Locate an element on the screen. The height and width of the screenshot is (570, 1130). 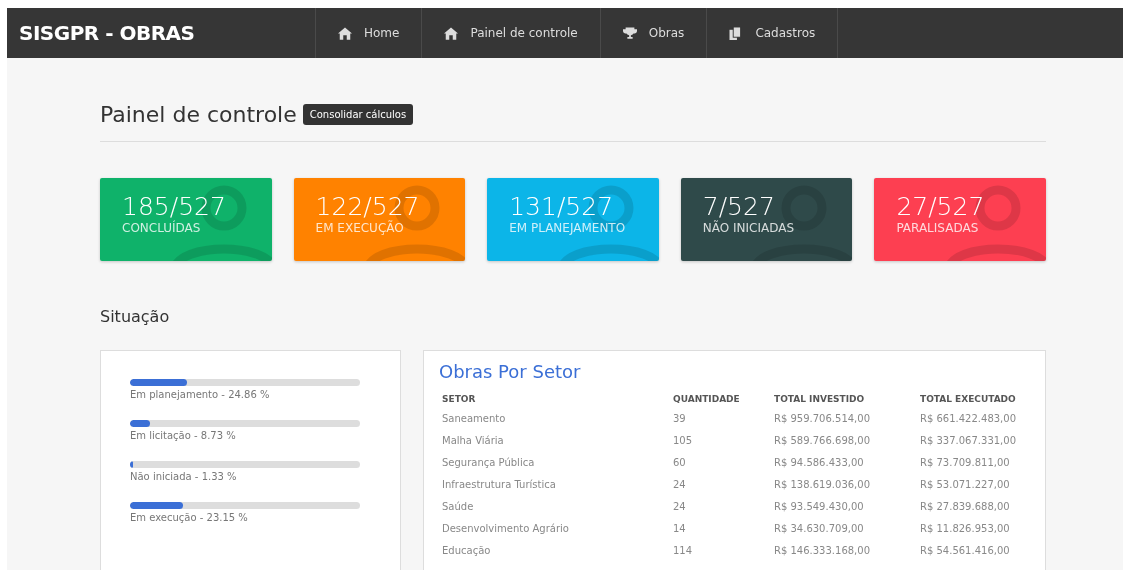
table-cell-text: R$ 138.619.036,00 is located at coordinates (822, 485).